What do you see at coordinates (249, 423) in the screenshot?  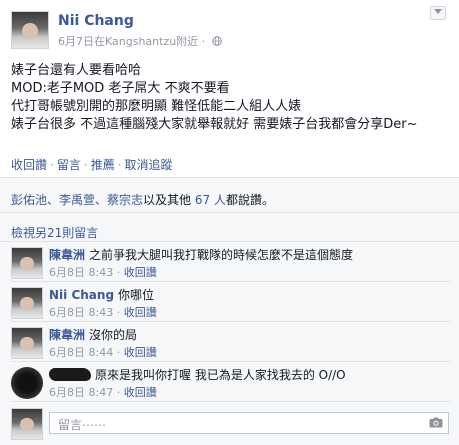 I see `comment-input: 留言⋯⋯` at bounding box center [249, 423].